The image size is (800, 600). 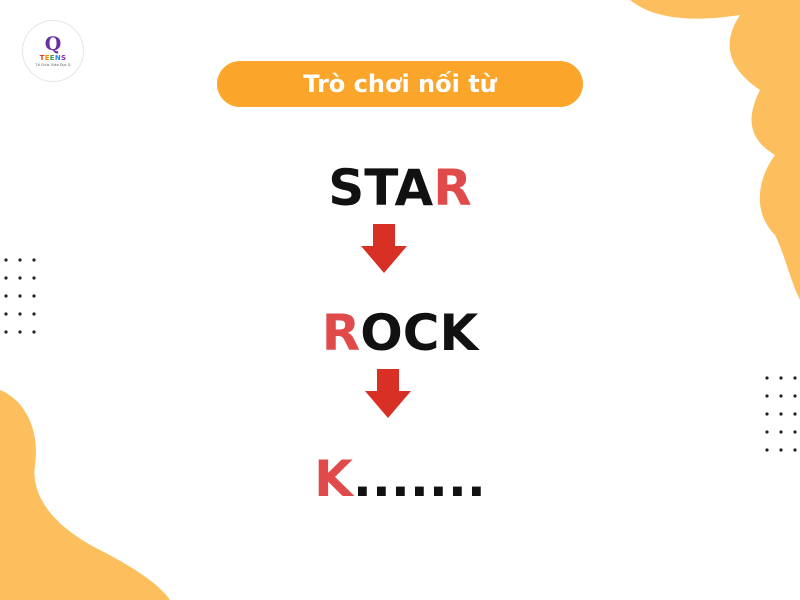 I want to click on logo-name: TEENS, so click(x=53, y=58).